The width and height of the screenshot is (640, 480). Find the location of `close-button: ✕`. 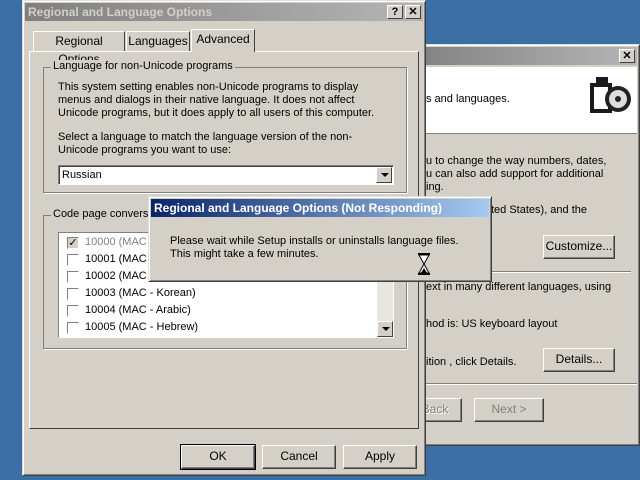

close-button: ✕ is located at coordinates (413, 12).